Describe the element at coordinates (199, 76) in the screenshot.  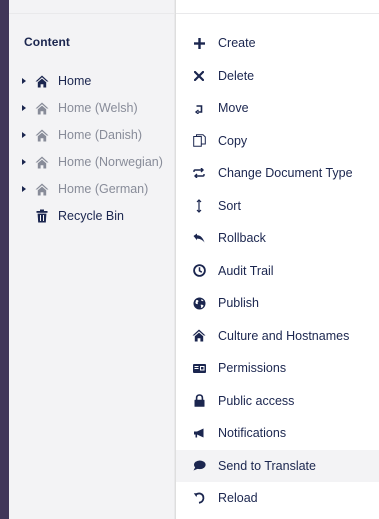
I see `close-icon` at that location.